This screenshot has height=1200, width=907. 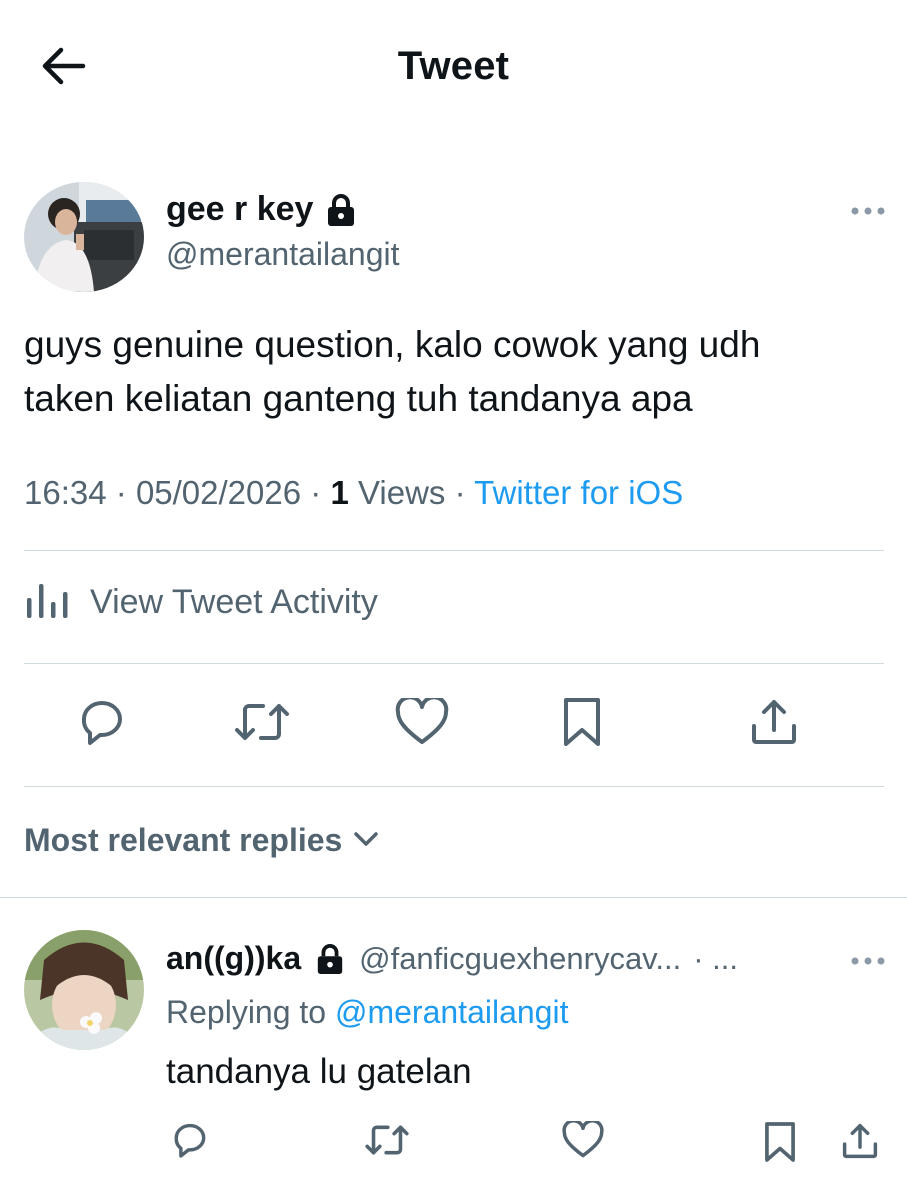 I want to click on bookmark-button, so click(x=582, y=724).